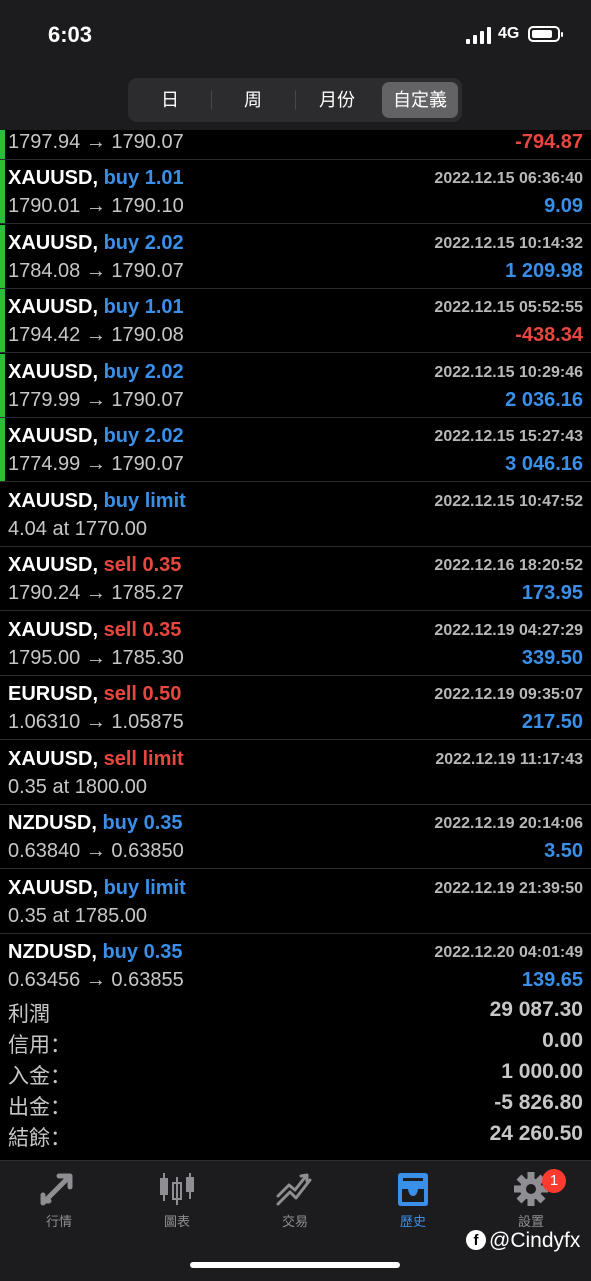 This screenshot has height=1281, width=591. I want to click on summary-label: 結餘：, so click(39, 1138).